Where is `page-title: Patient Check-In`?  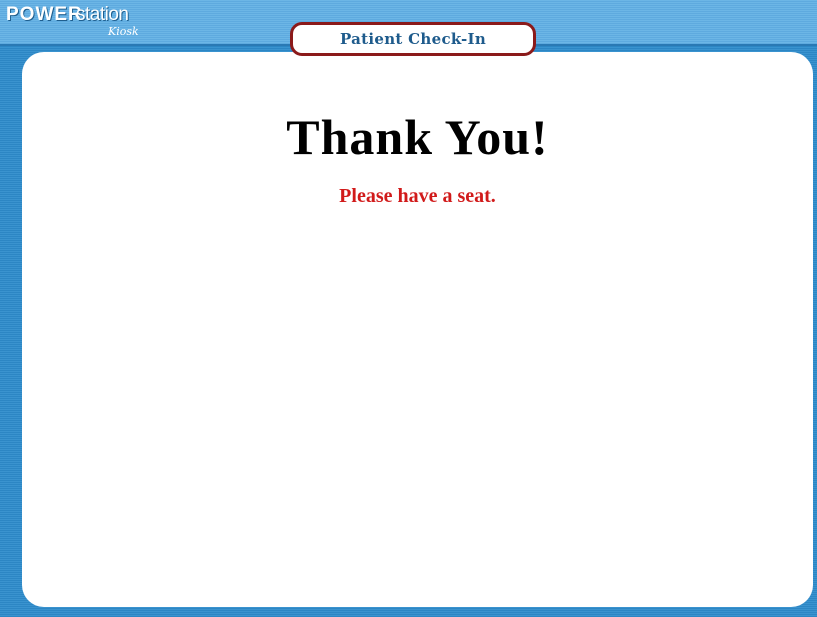
page-title: Patient Check-In is located at coordinates (413, 39).